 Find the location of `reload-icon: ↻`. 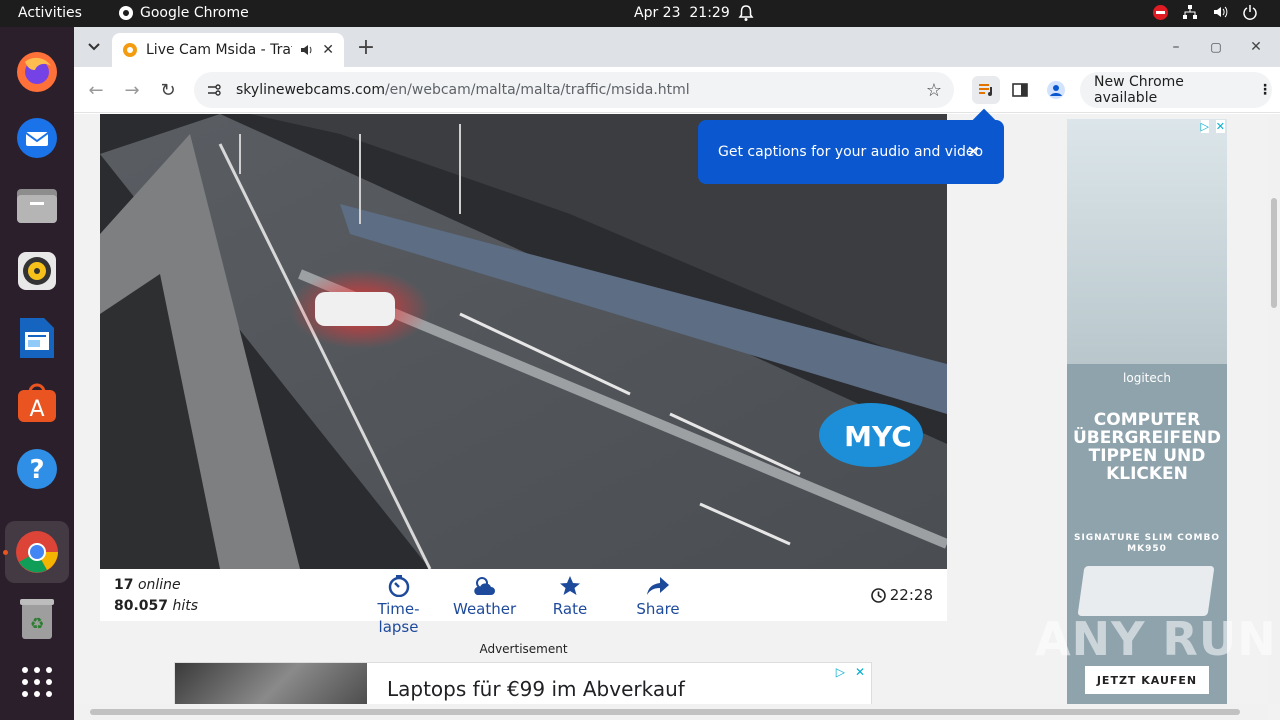

reload-icon: ↻ is located at coordinates (168, 90).